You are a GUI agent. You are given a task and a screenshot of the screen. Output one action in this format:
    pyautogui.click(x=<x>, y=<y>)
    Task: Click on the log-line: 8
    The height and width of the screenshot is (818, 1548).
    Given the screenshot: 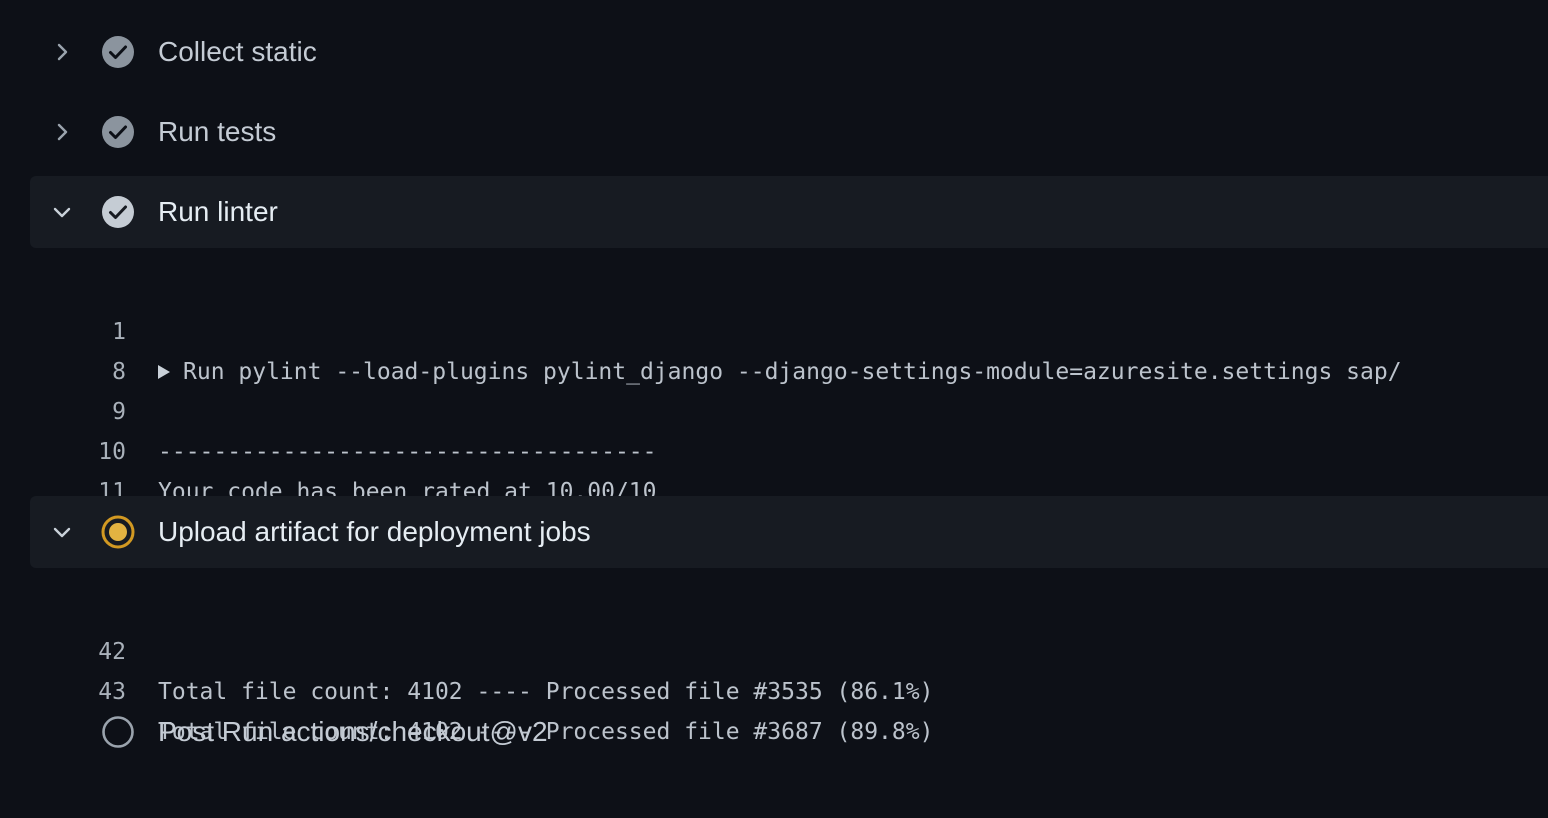 What is the action you would take?
    pyautogui.click(x=774, y=348)
    